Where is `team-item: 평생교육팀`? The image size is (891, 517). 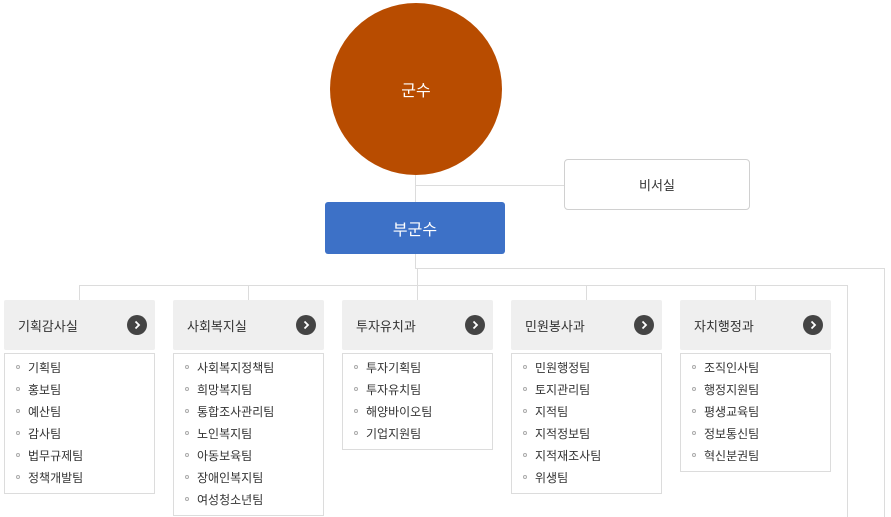
team-item: 평생교육팀 is located at coordinates (755, 412).